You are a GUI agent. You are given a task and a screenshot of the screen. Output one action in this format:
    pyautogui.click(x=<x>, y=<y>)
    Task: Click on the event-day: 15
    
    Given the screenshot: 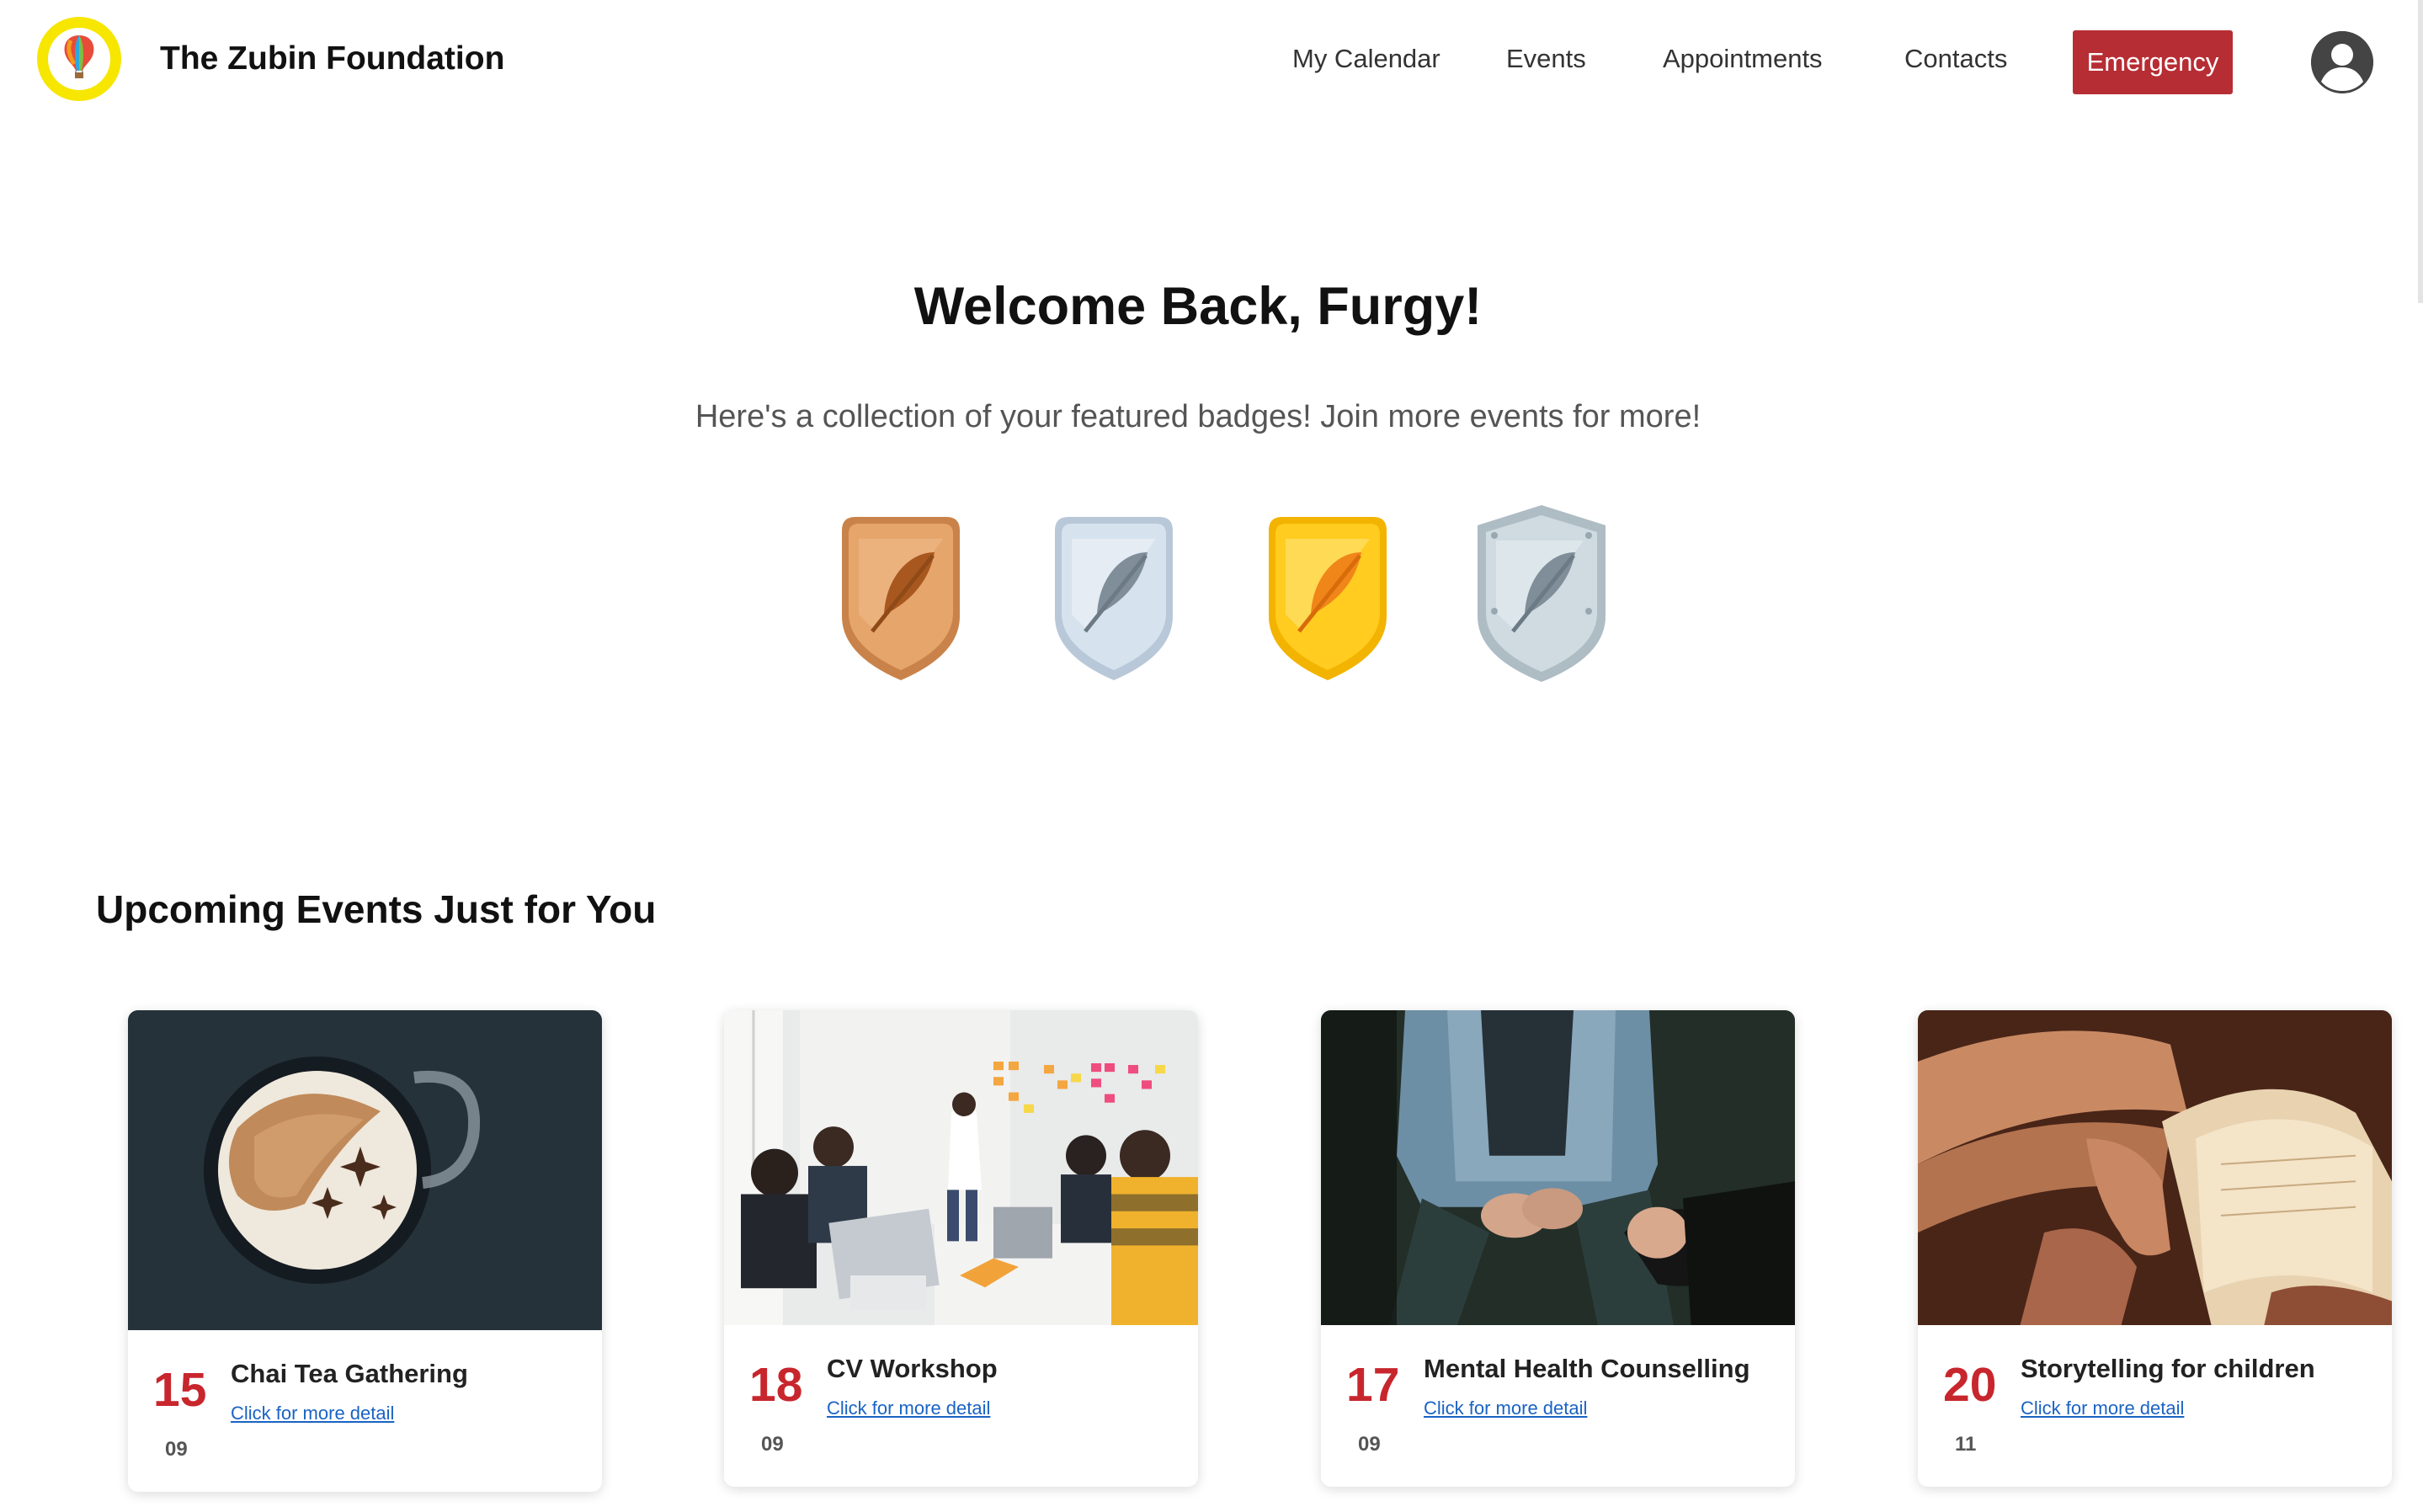 What is the action you would take?
    pyautogui.click(x=180, y=1390)
    